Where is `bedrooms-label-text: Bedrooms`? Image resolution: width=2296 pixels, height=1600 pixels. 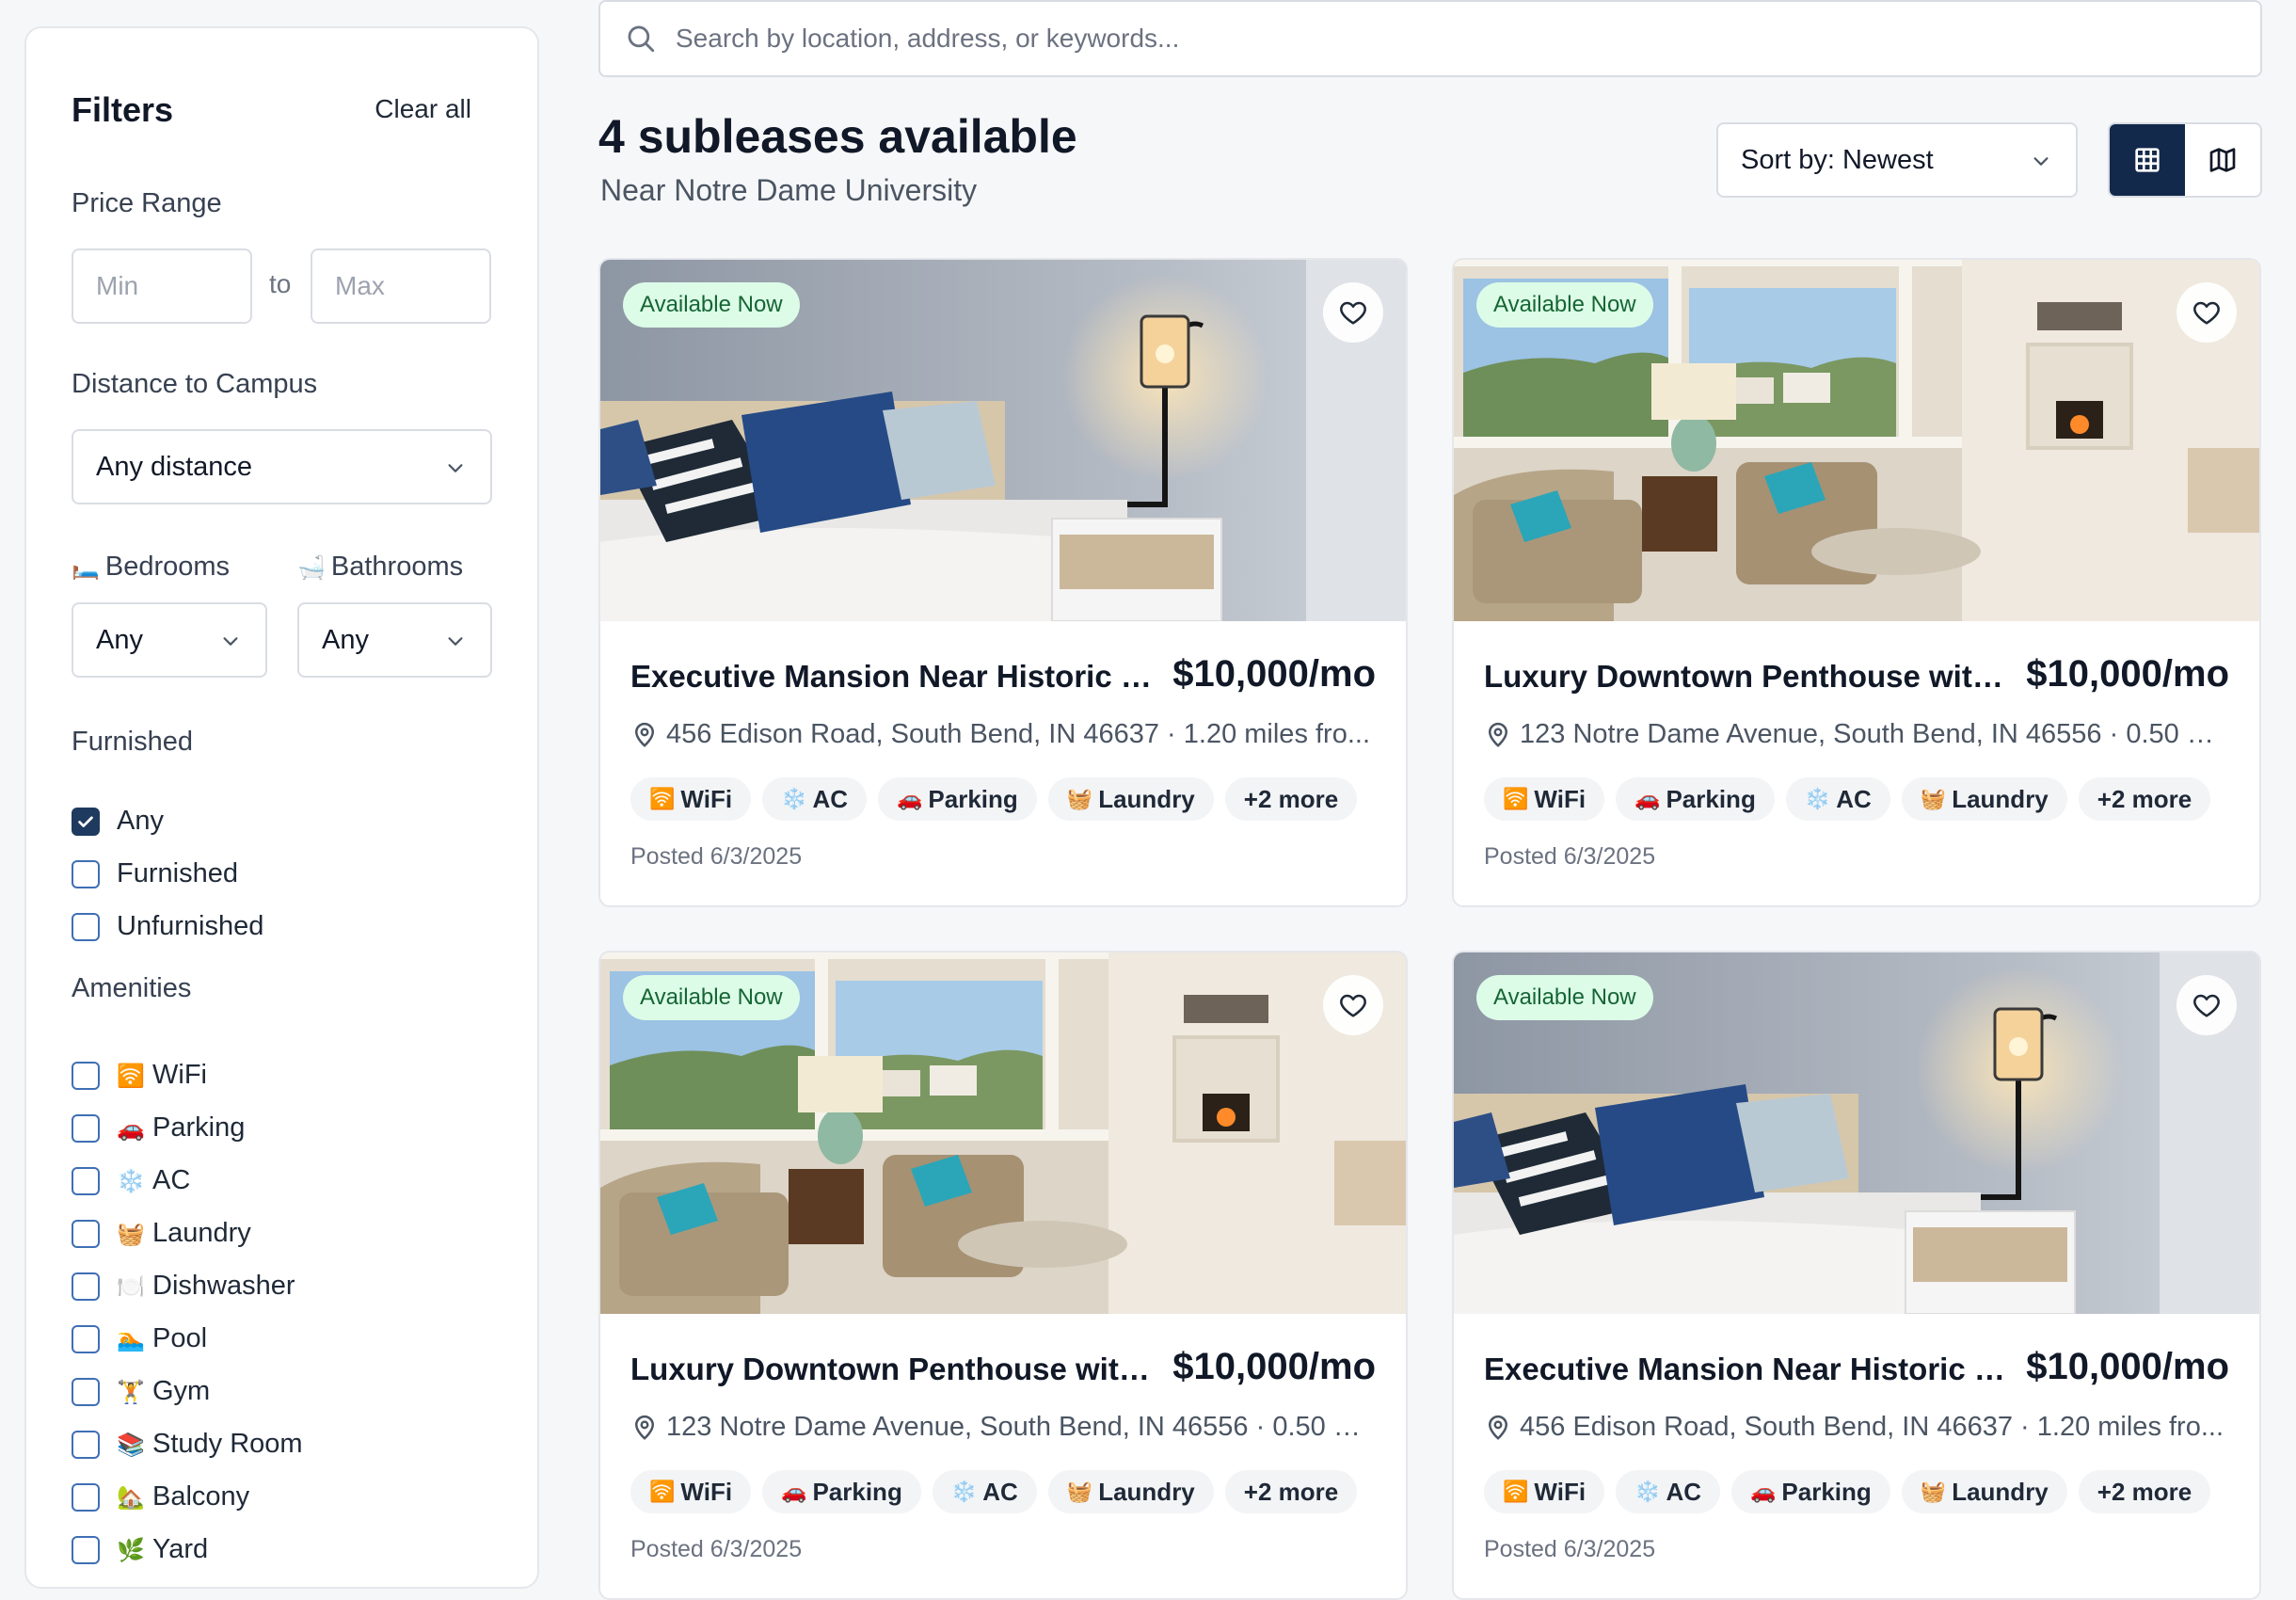 bedrooms-label-text: Bedrooms is located at coordinates (167, 567).